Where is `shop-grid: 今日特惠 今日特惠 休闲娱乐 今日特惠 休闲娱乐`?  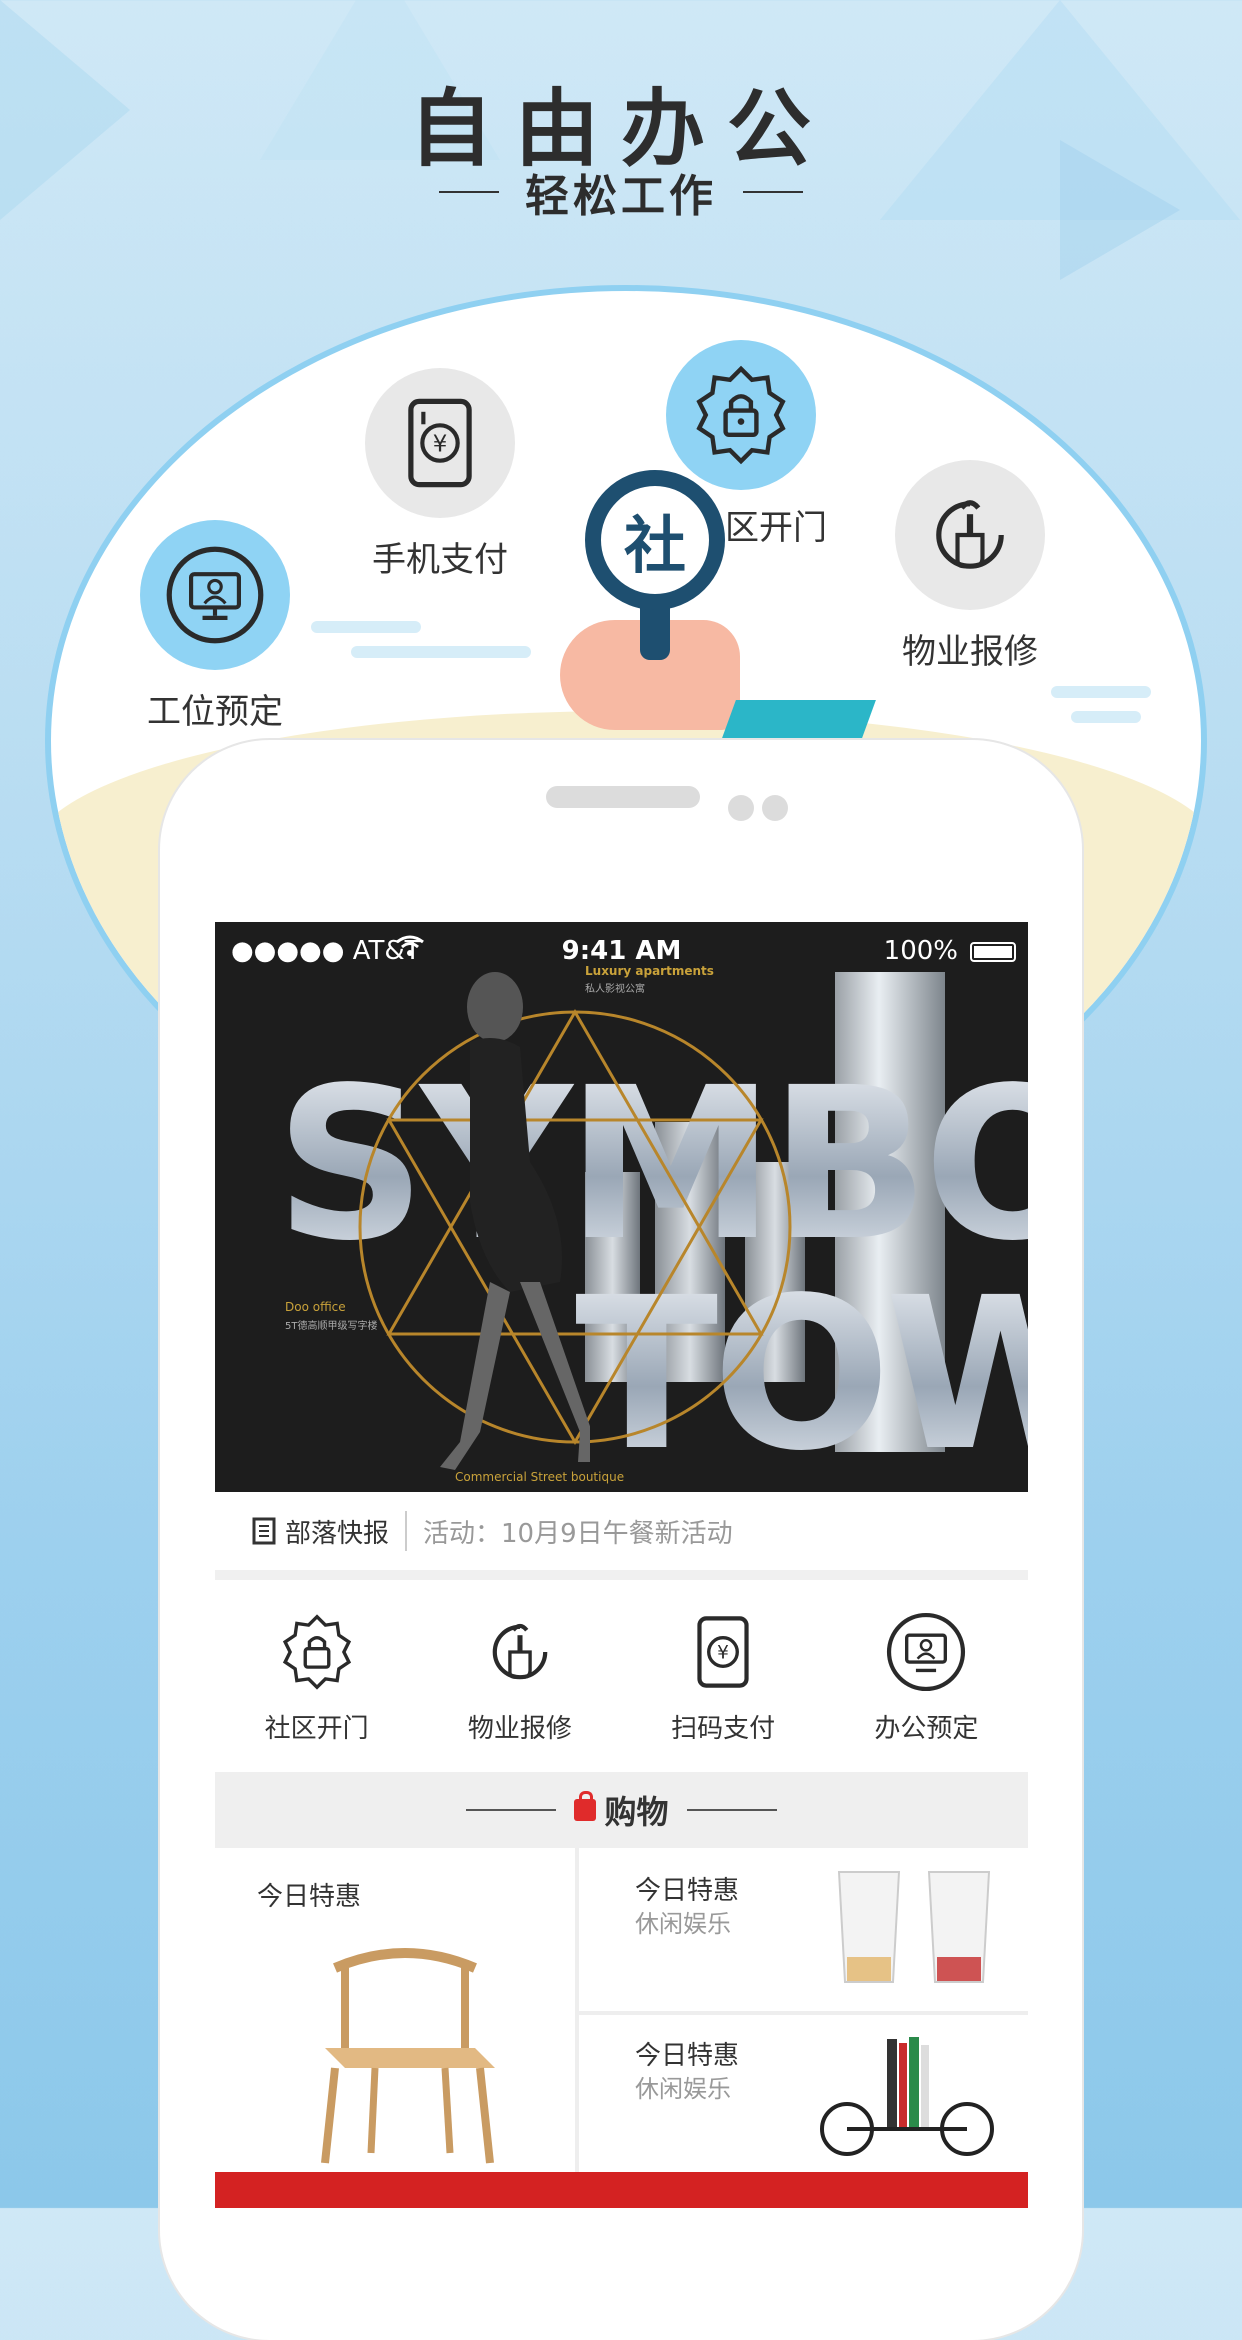
shop-grid: 今日特惠 今日特惠 休闲娱乐 今日特惠 休闲娱乐 is located at coordinates (621, 2013).